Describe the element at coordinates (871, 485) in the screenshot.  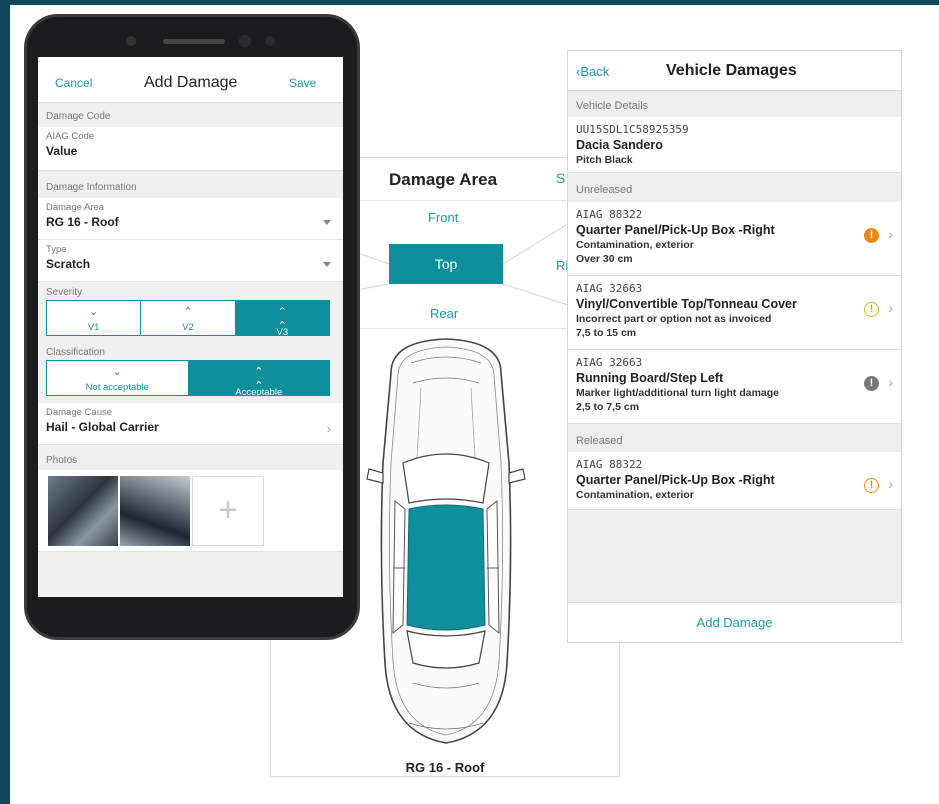
I see `alert-outline-orange-icon: !` at that location.